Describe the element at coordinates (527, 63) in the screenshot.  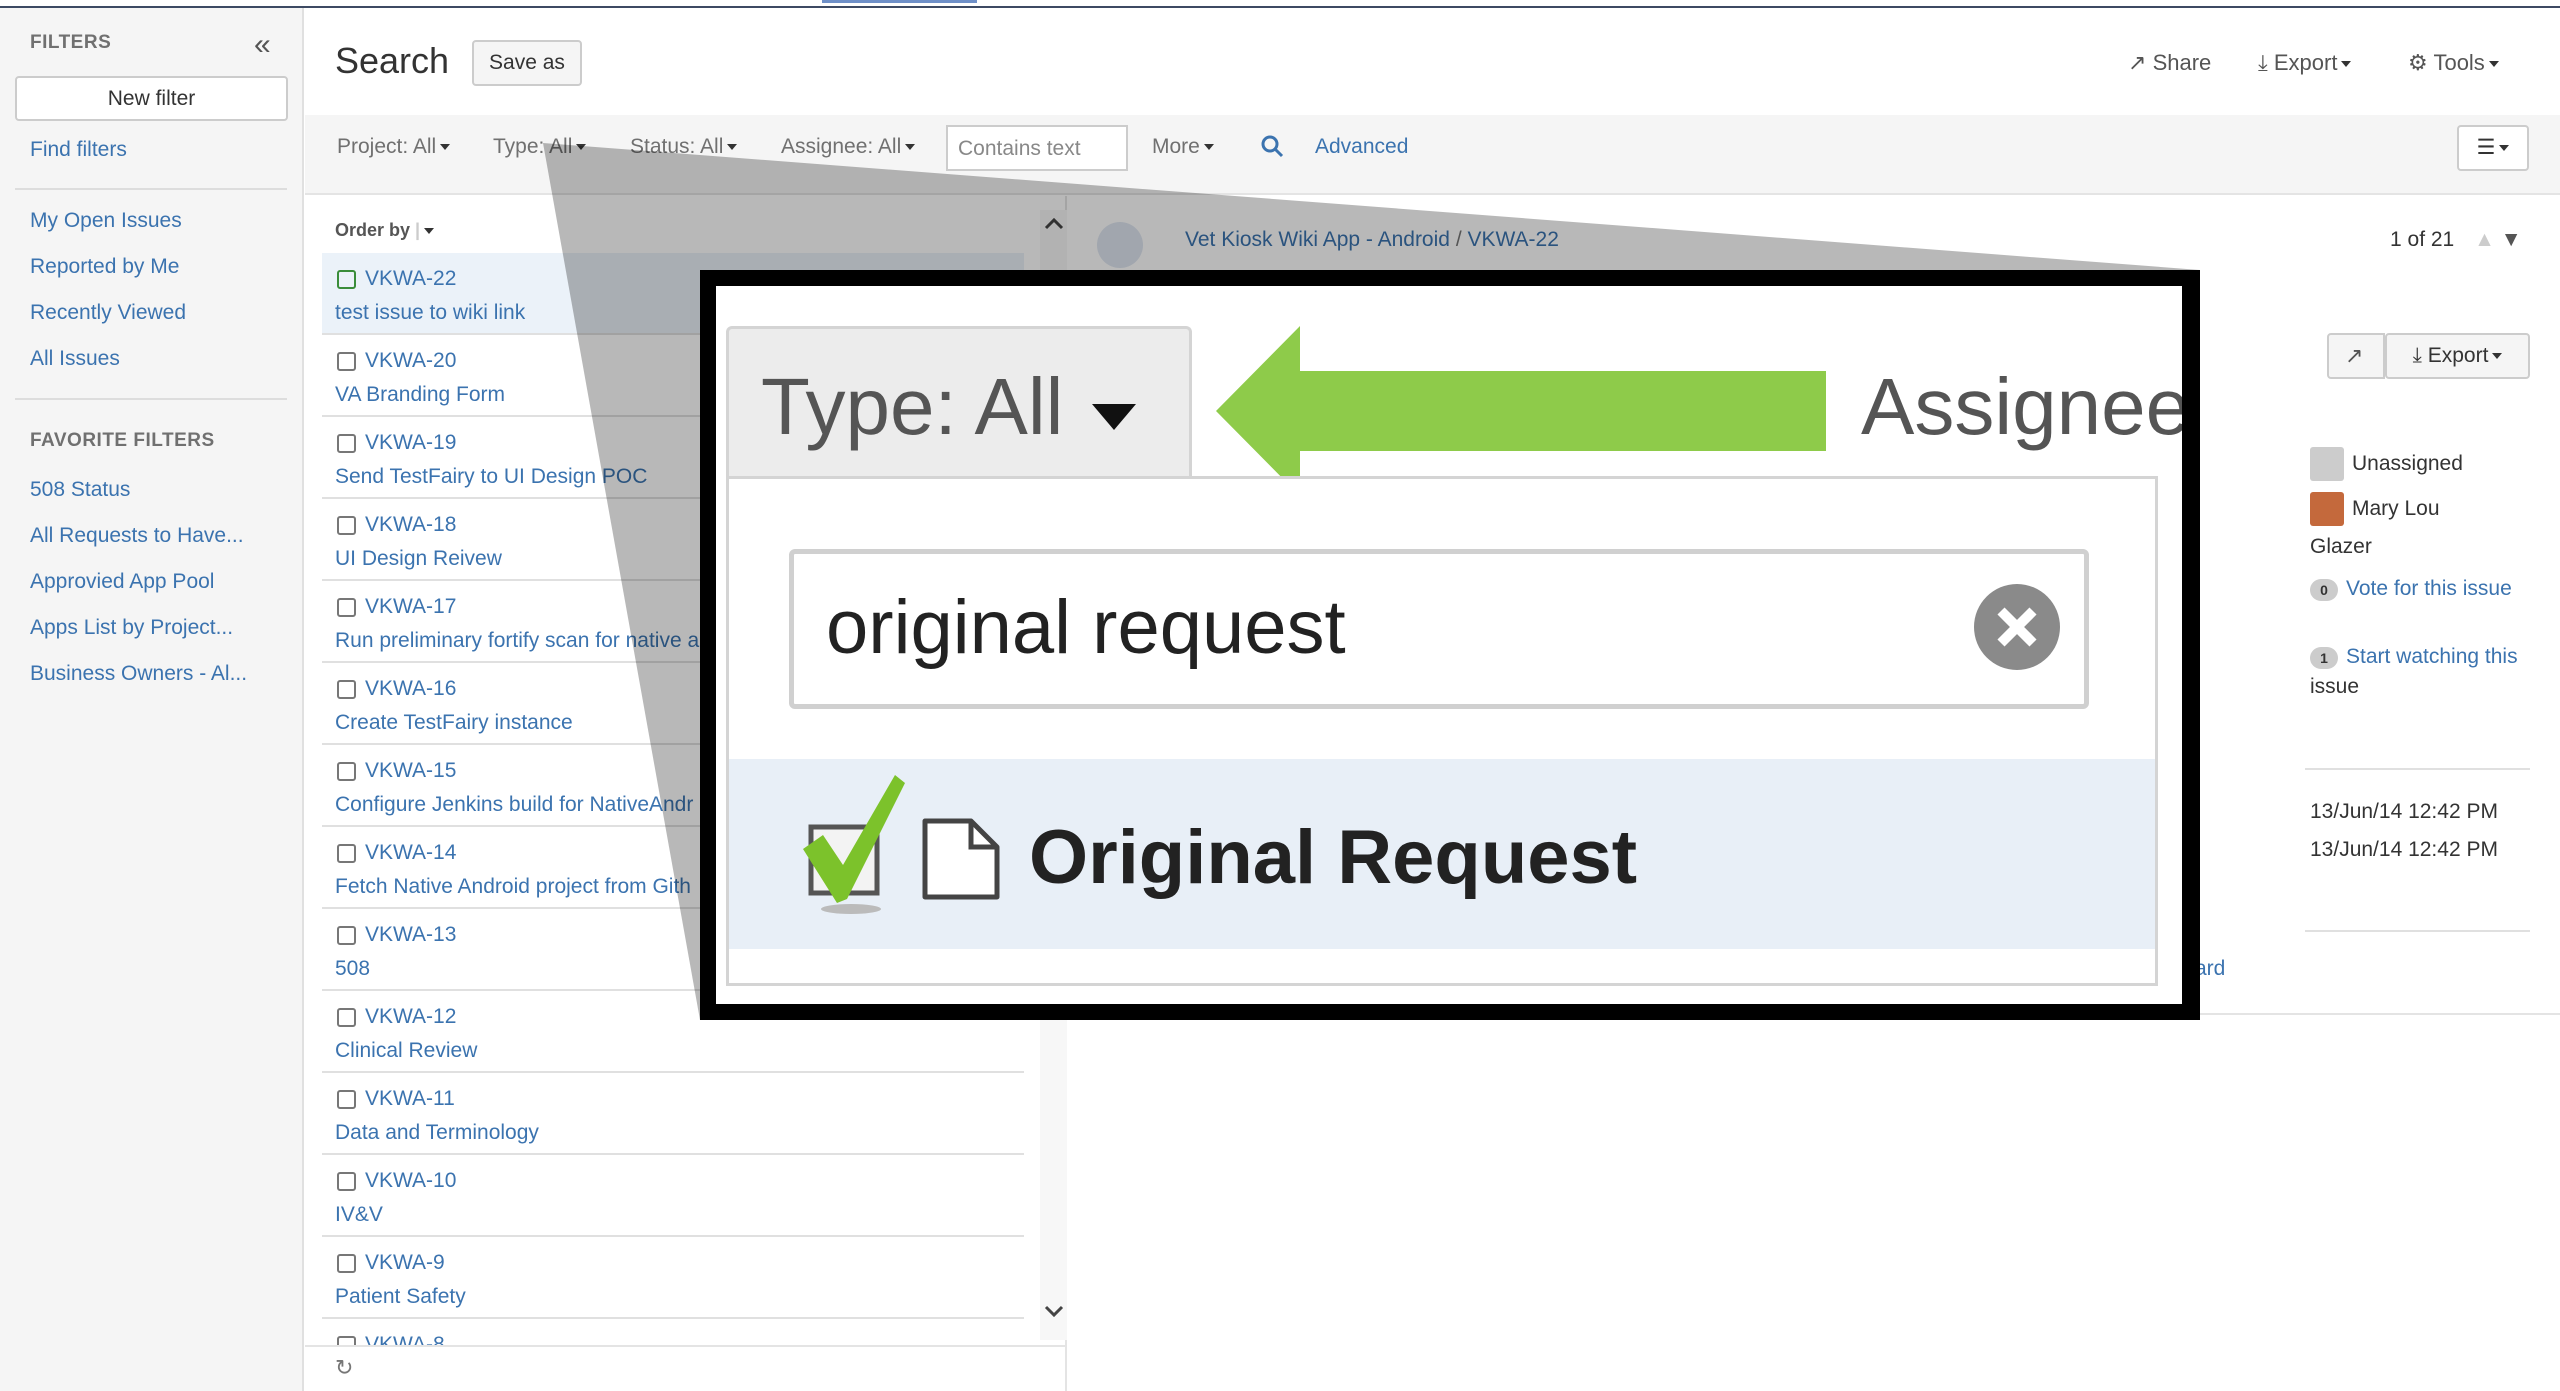
I see `save-as-button: Save as` at that location.